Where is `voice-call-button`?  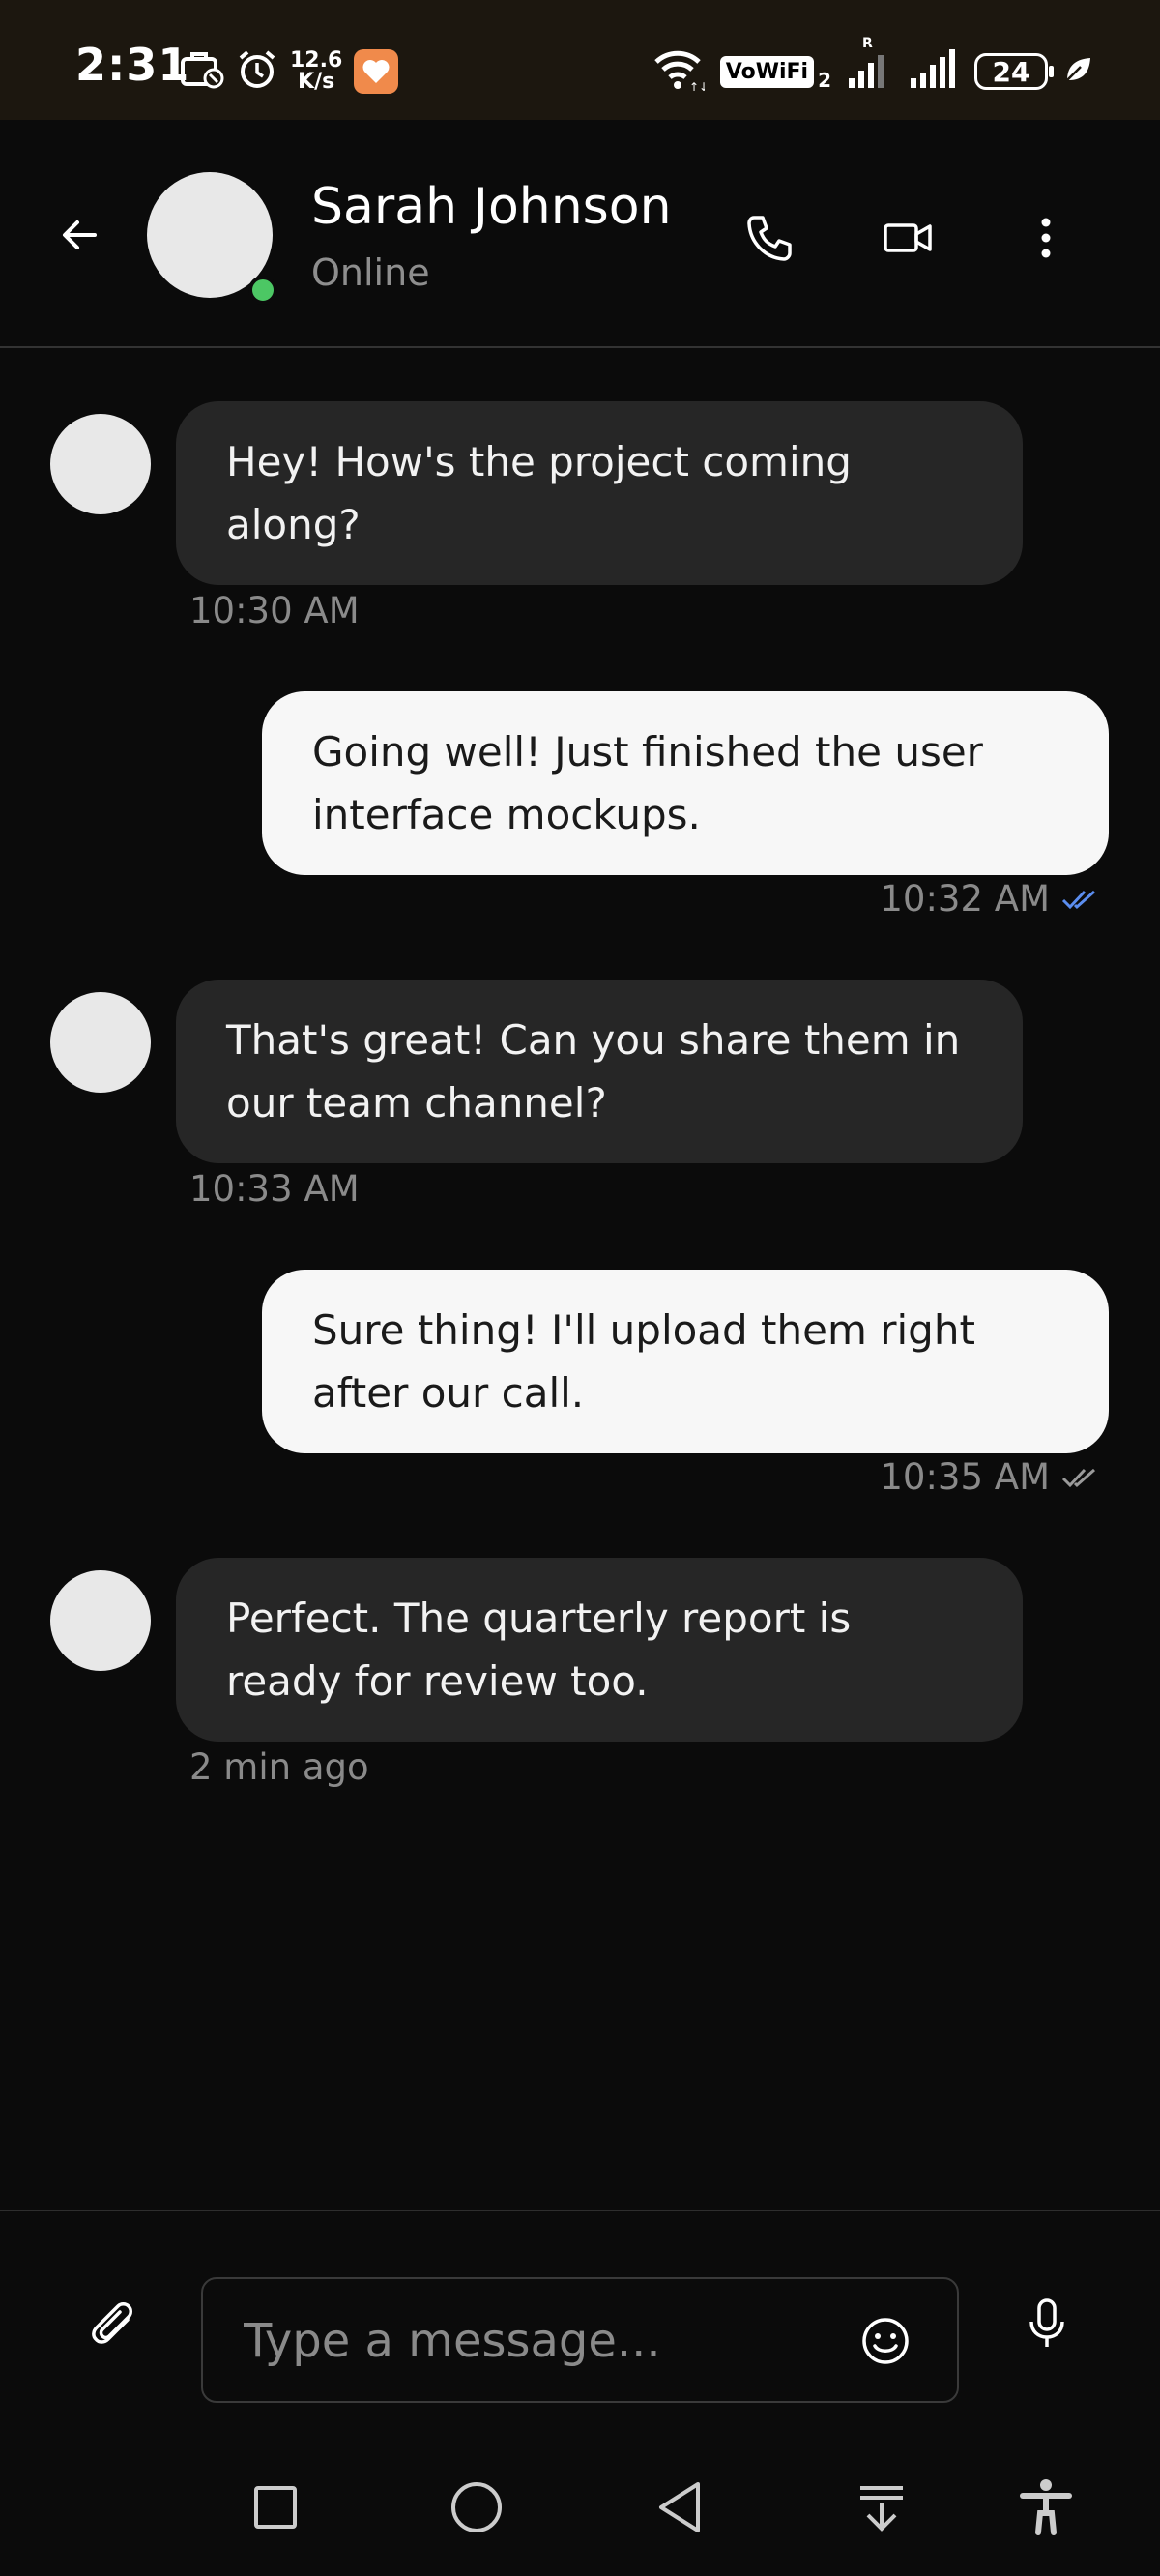
voice-call-button is located at coordinates (769, 238).